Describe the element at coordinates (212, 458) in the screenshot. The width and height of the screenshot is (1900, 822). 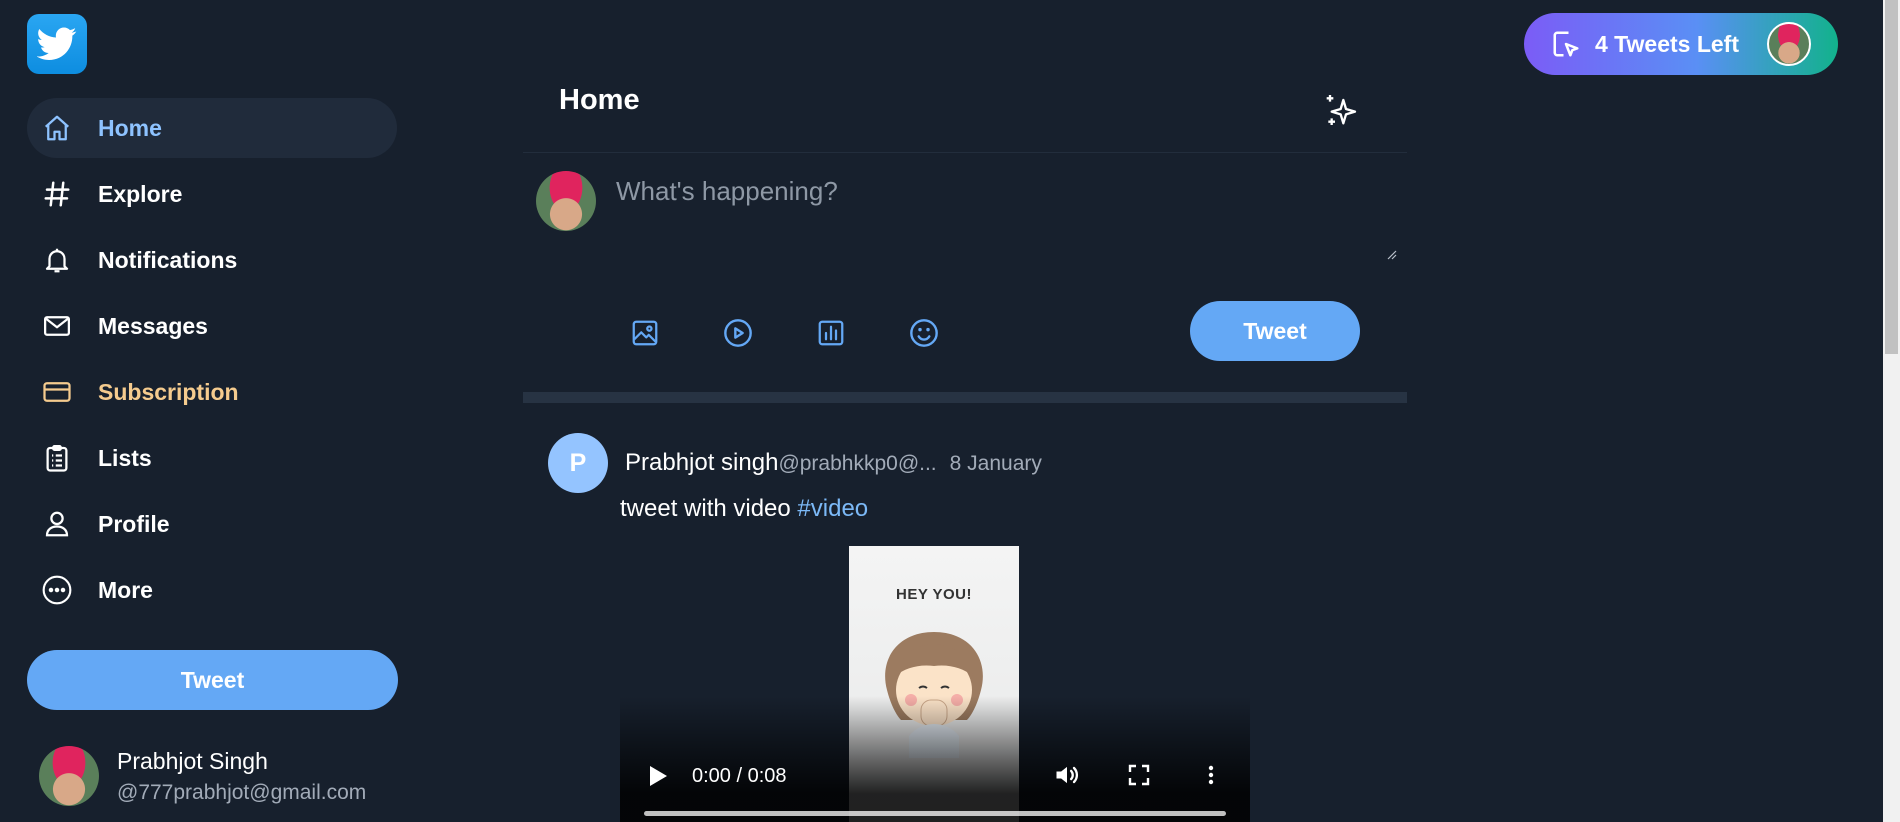
I see `nav-lists: Lists` at that location.